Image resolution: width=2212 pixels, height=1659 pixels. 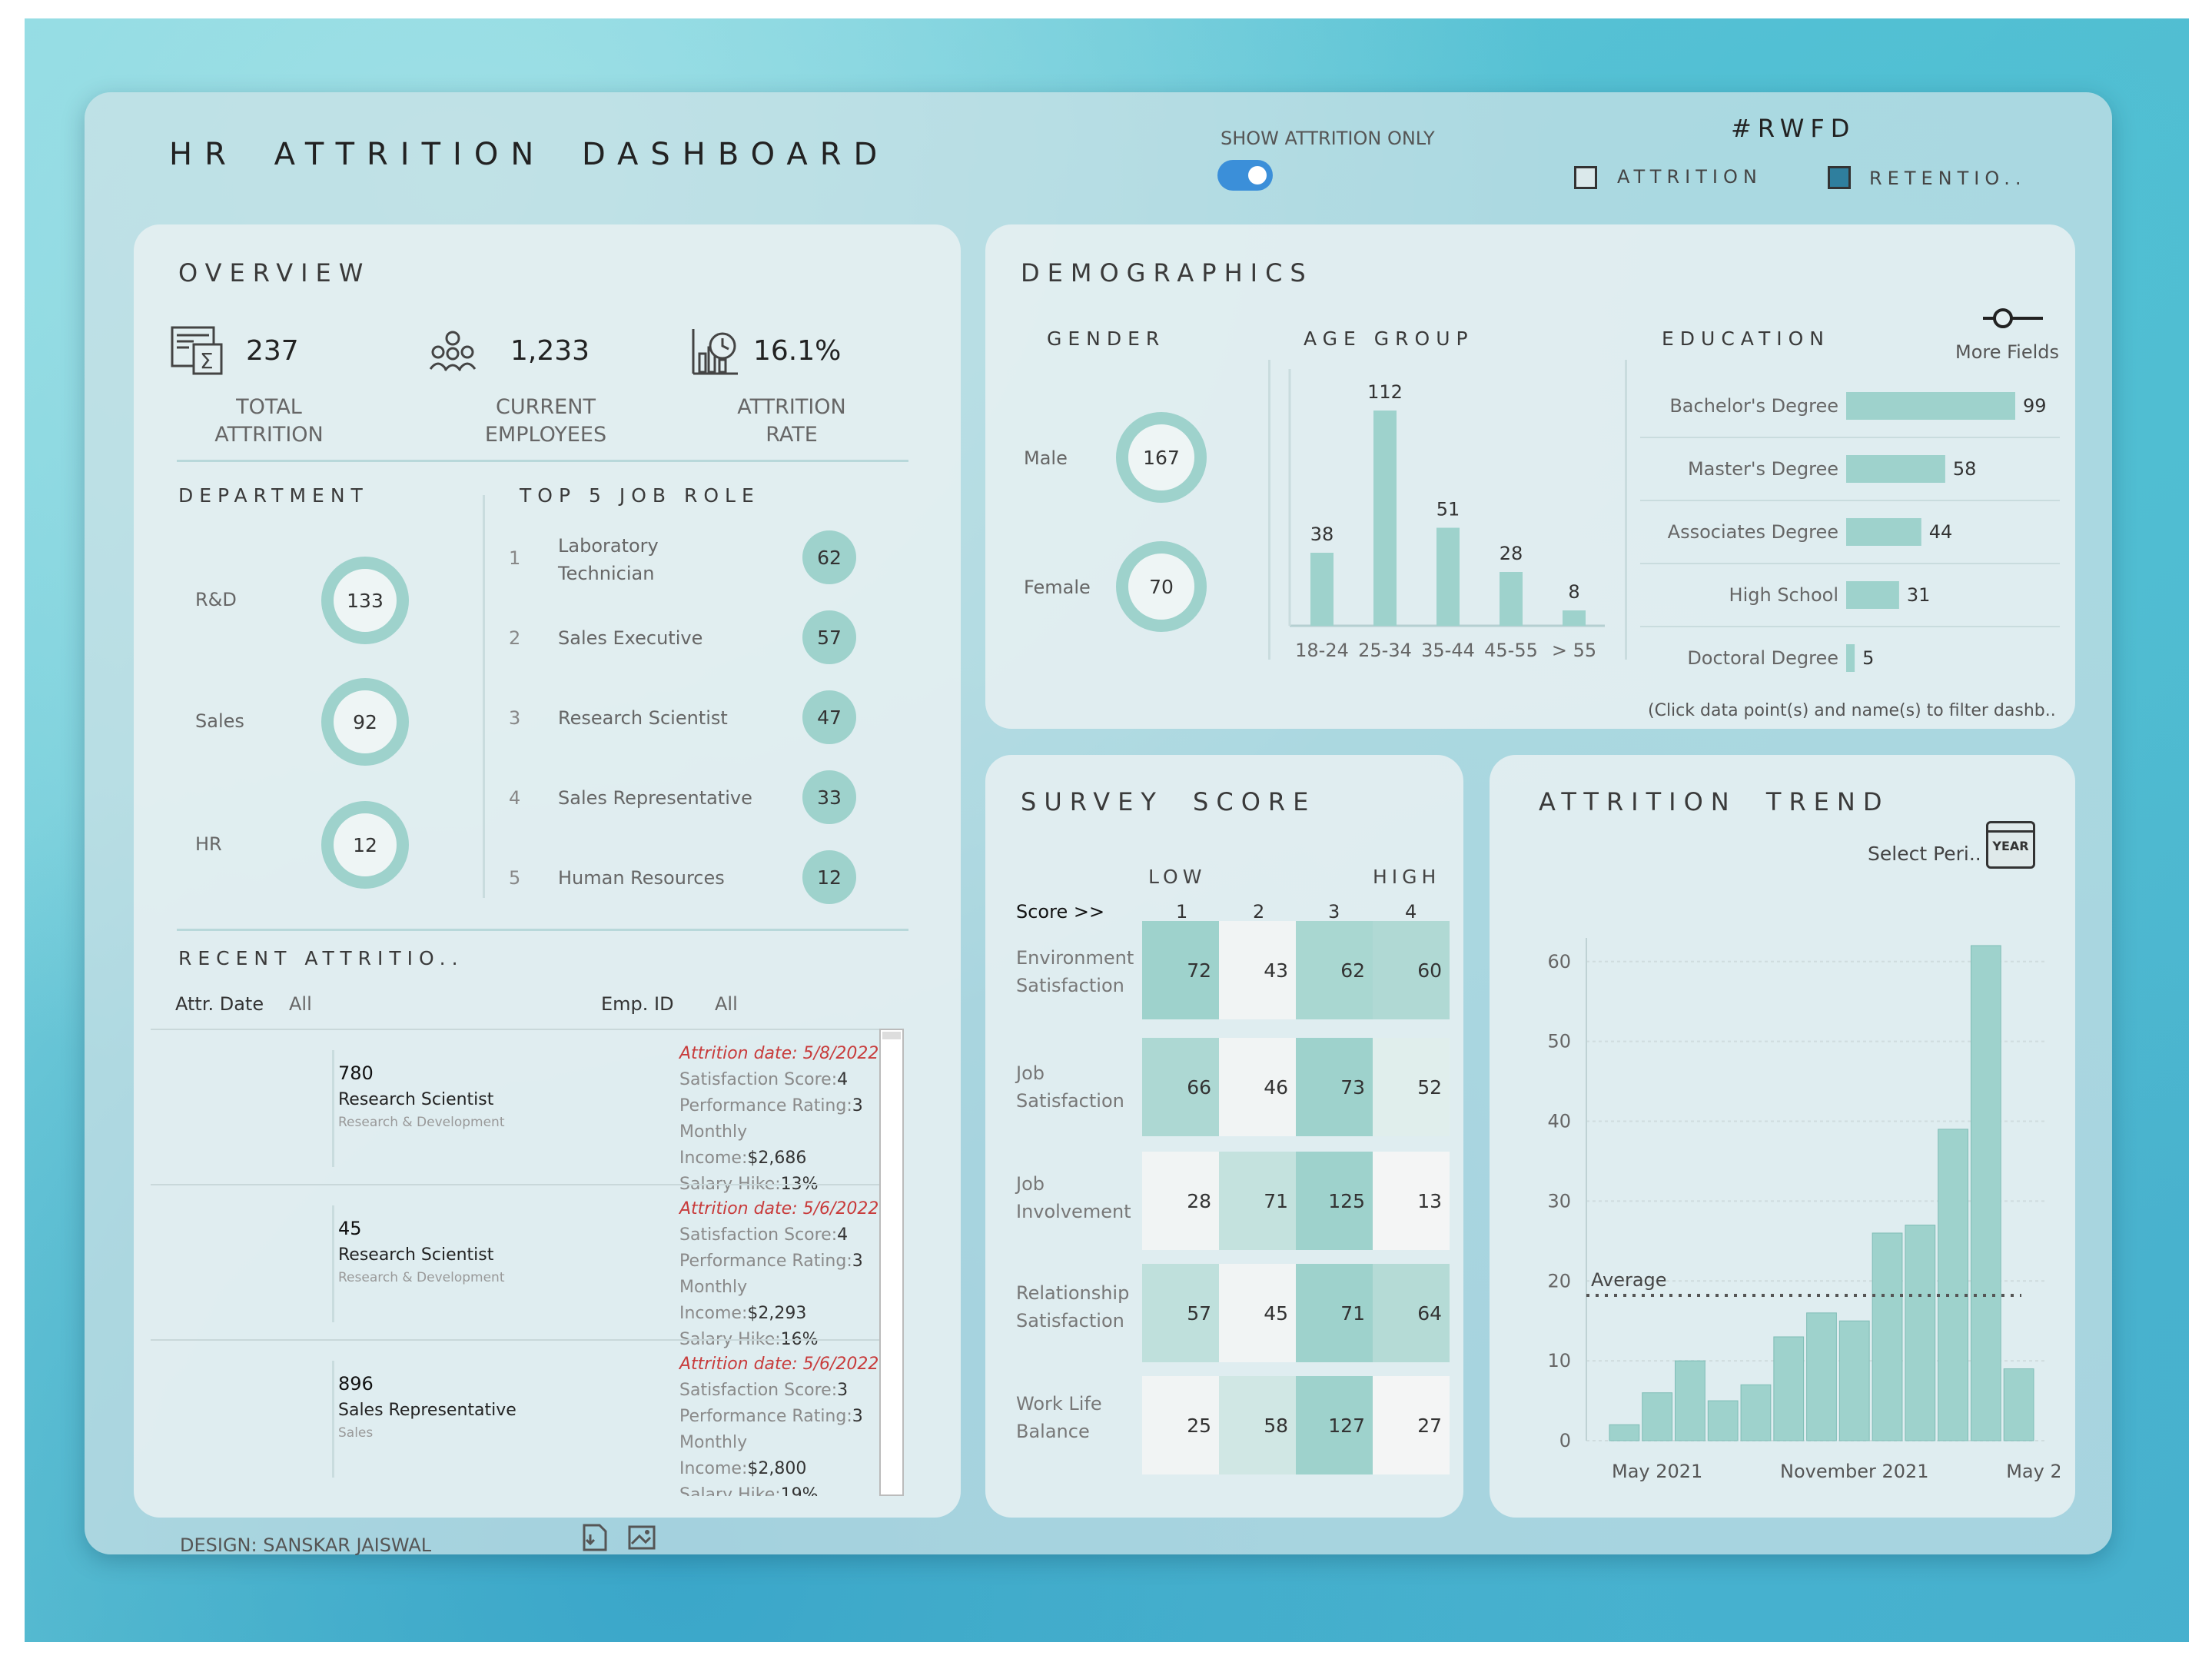 I want to click on attr-date-filter: All, so click(x=300, y=1004).